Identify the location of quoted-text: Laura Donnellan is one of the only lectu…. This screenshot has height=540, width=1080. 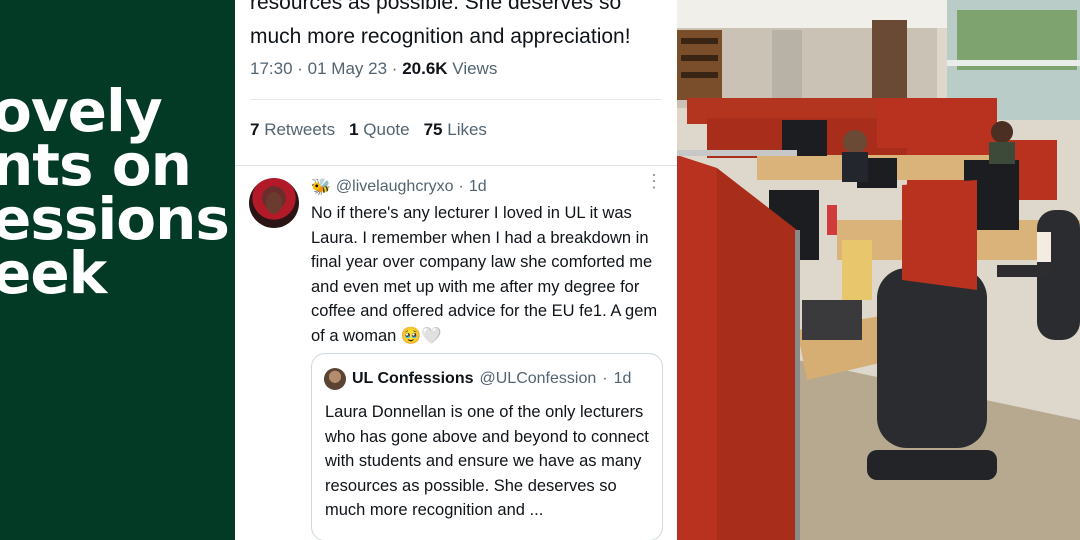
(487, 461).